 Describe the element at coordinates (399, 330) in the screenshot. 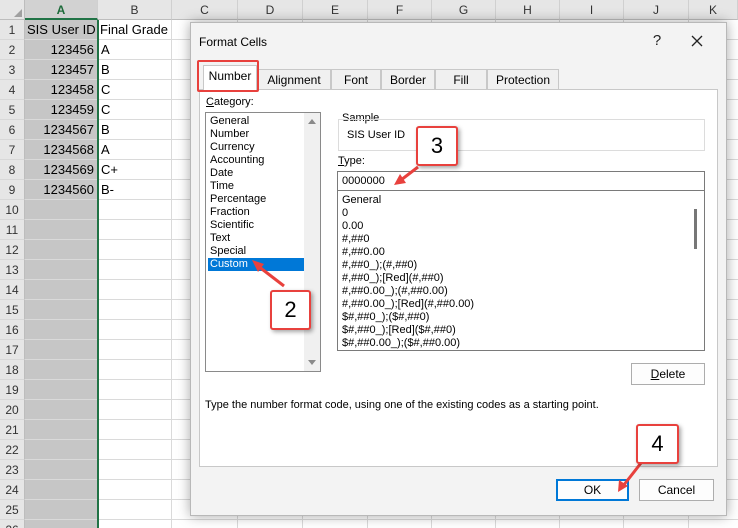

I see `format-code-item: $#,##0_);[Red]($#,##0)` at that location.